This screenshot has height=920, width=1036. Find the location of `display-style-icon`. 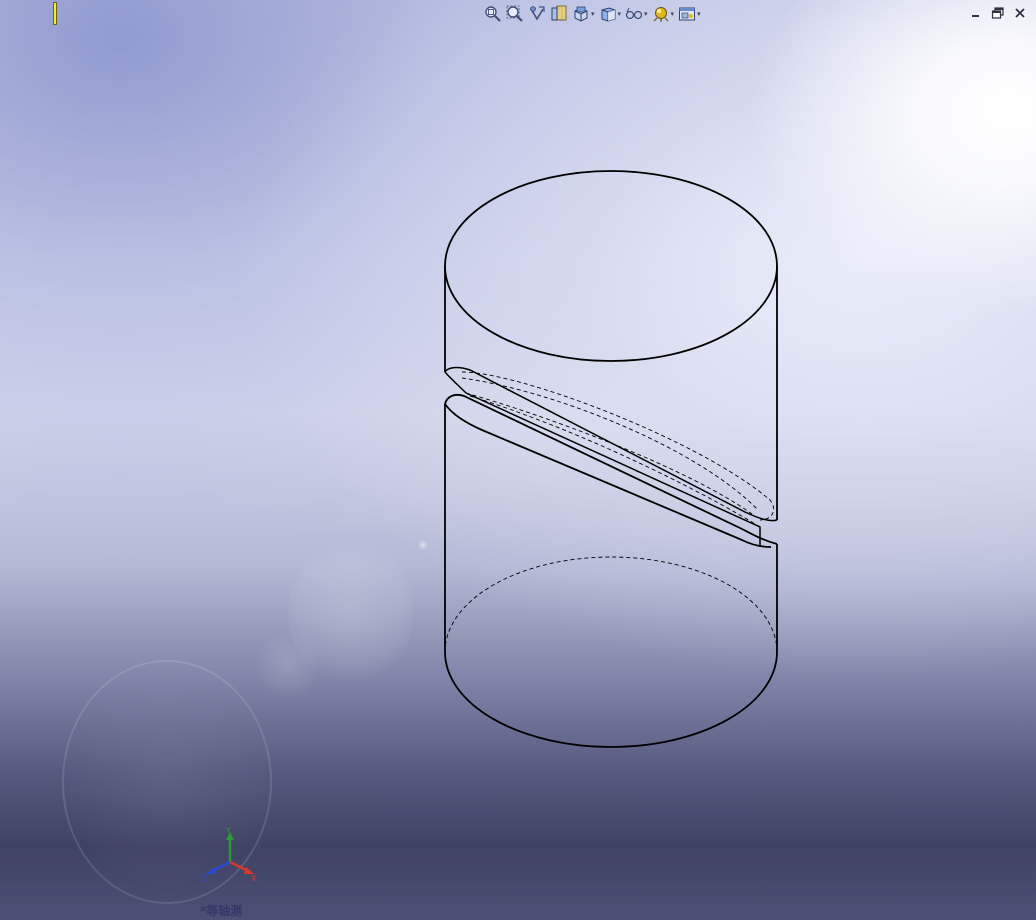

display-style-icon is located at coordinates (608, 14).